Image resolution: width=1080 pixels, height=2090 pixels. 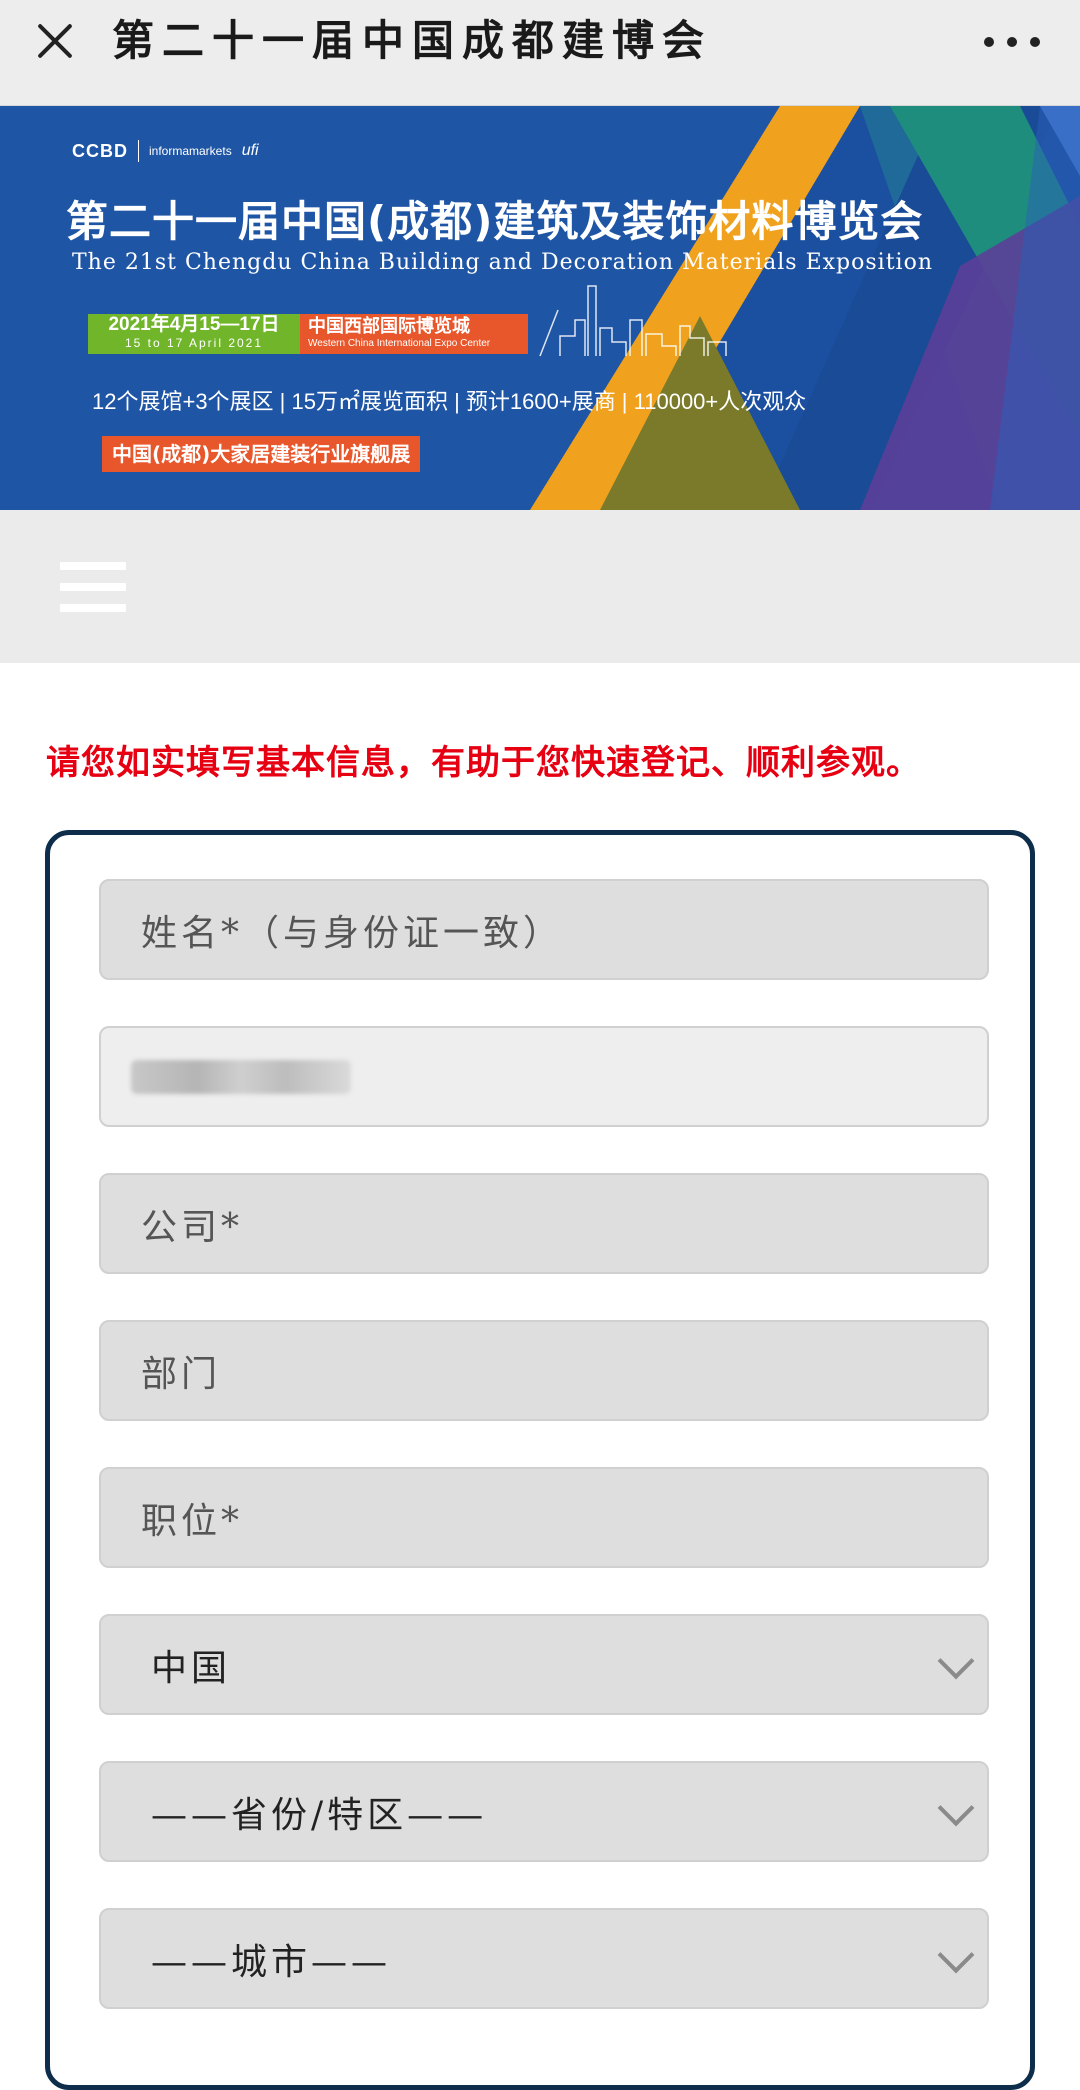 What do you see at coordinates (55, 41) in the screenshot?
I see `close-icon` at bounding box center [55, 41].